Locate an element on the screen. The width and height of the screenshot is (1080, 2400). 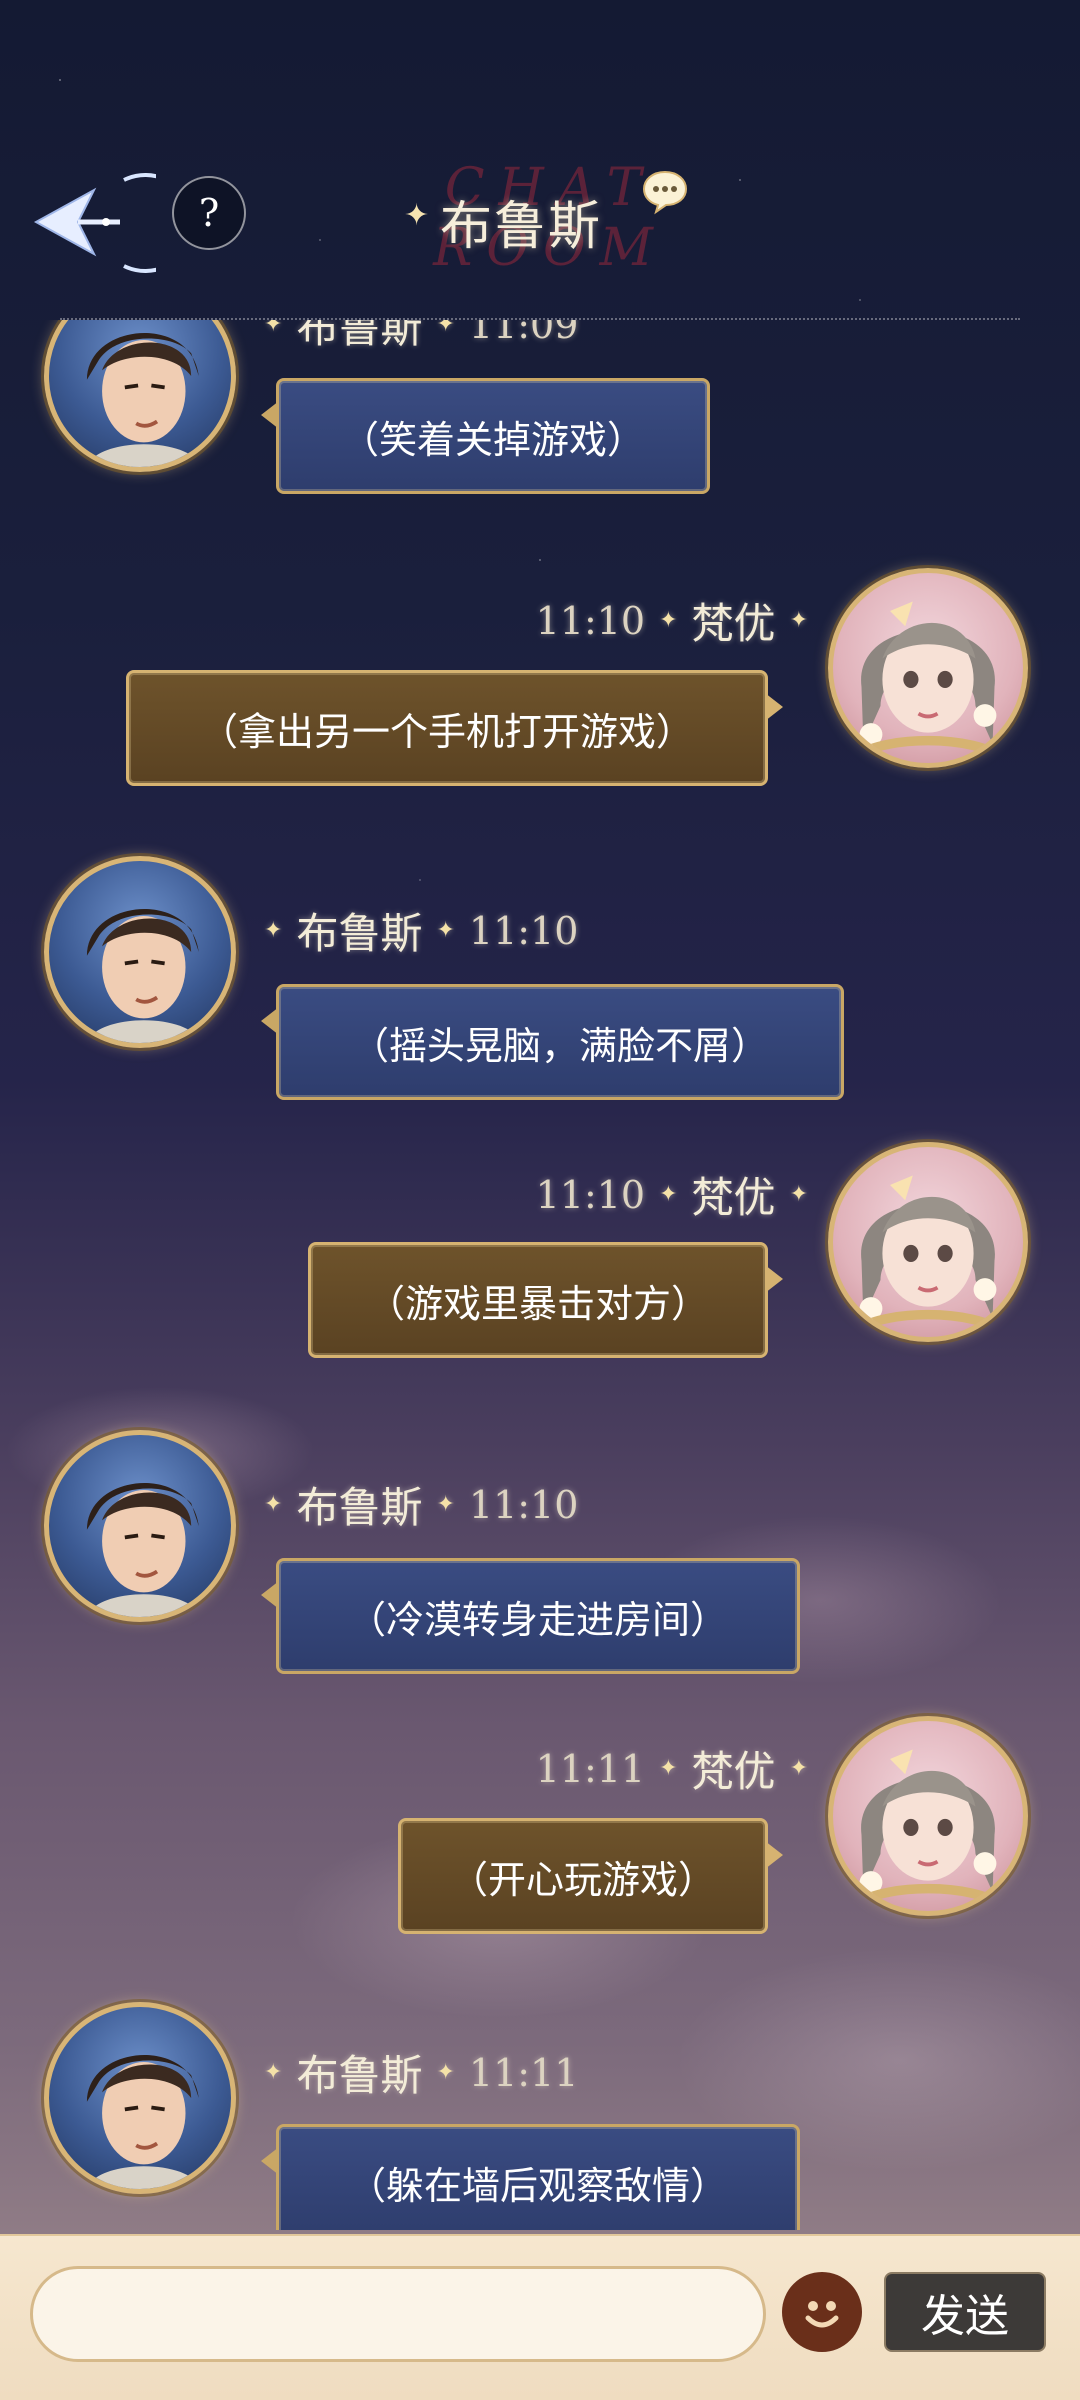
message-meta: ✦ 布鲁斯 ✦ 11:09 is located at coordinates (421, 337).